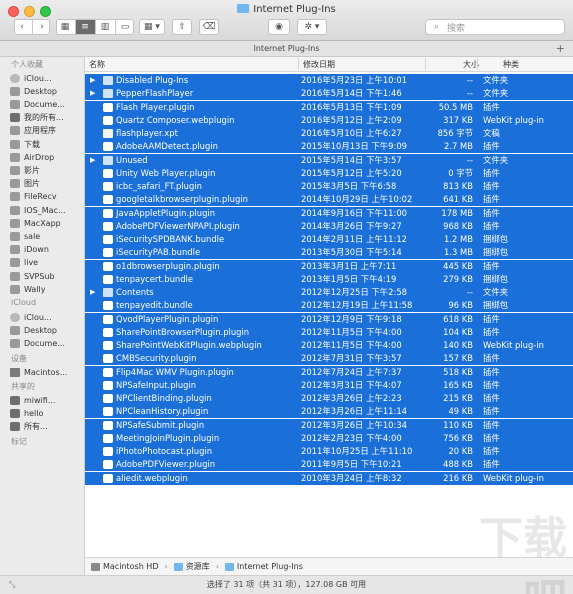 The width and height of the screenshot is (573, 594). I want to click on sidebar-item: live, so click(46, 263).